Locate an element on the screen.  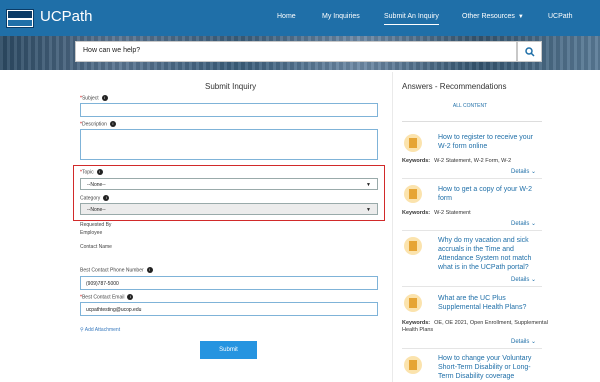
nav-other-resources: Other Resources ▼ is located at coordinates (493, 16).